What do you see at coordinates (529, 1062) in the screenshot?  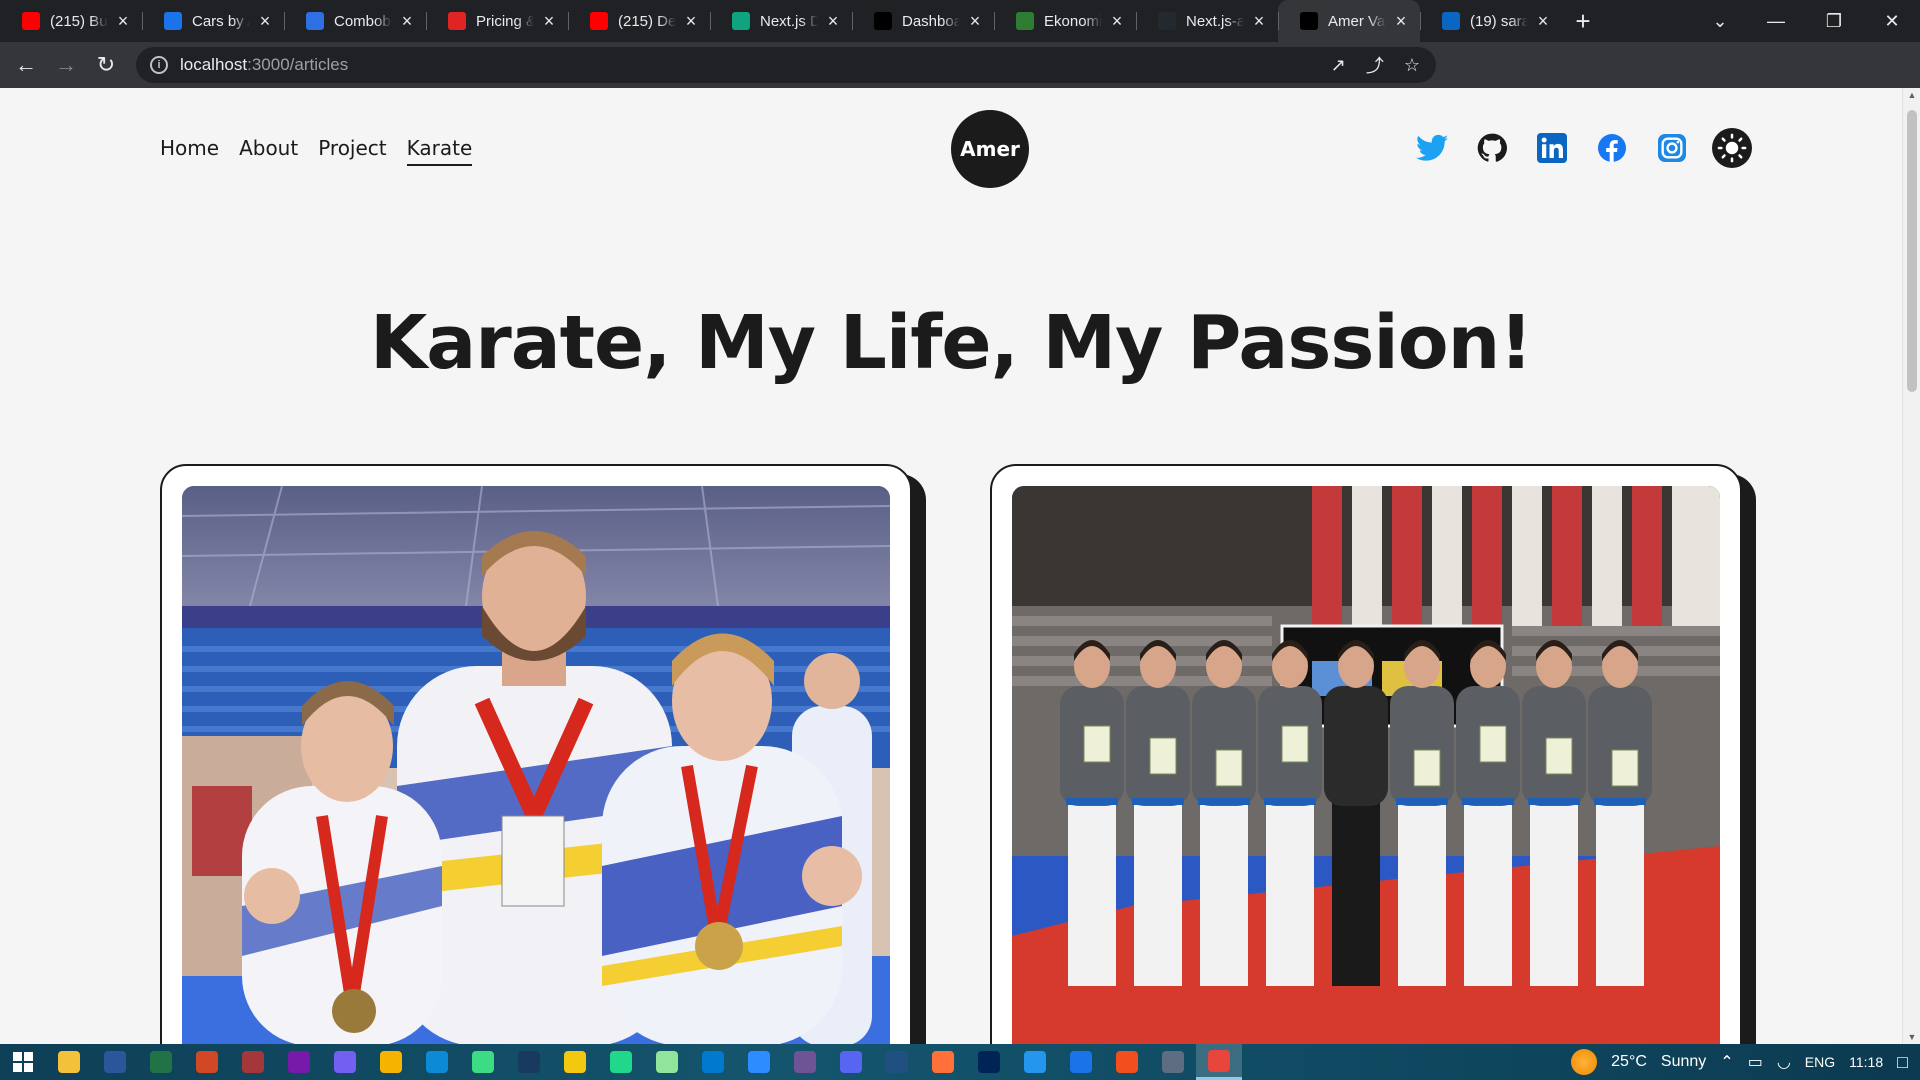 I see `virtualbox-taskbar-button` at bounding box center [529, 1062].